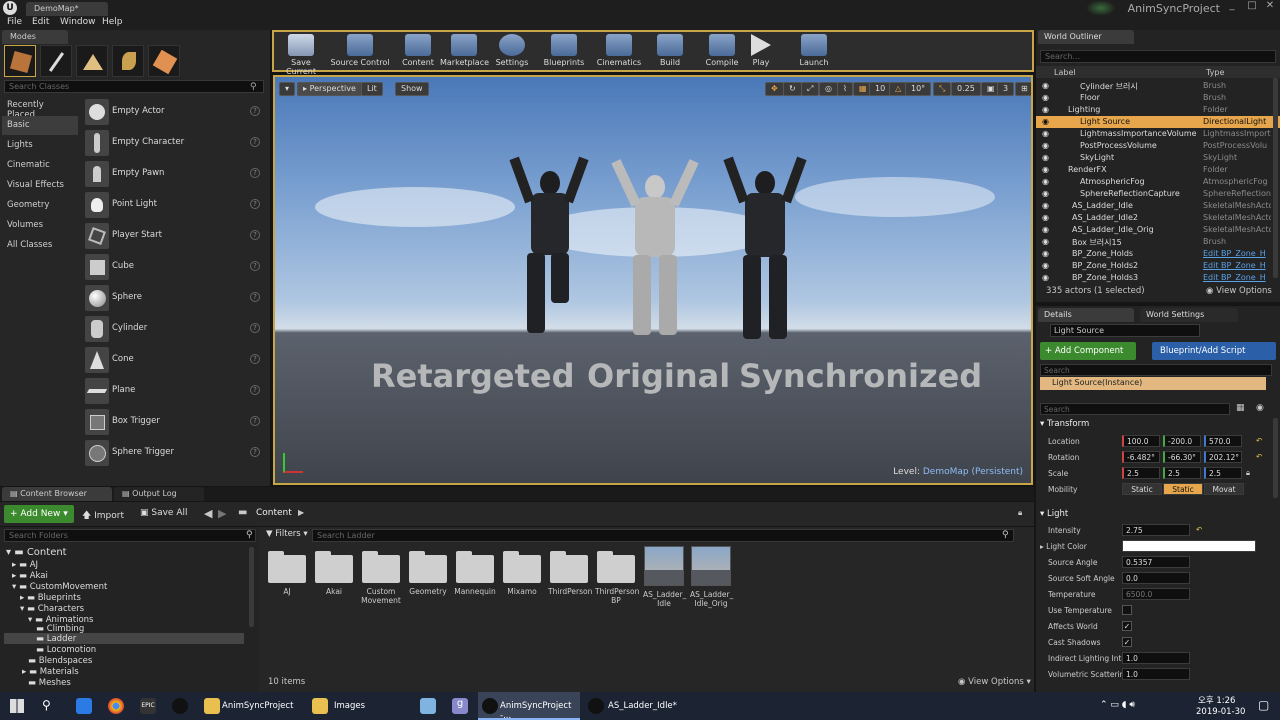 The height and width of the screenshot is (720, 1280). I want to click on paint-mode-icon, so click(56, 61).